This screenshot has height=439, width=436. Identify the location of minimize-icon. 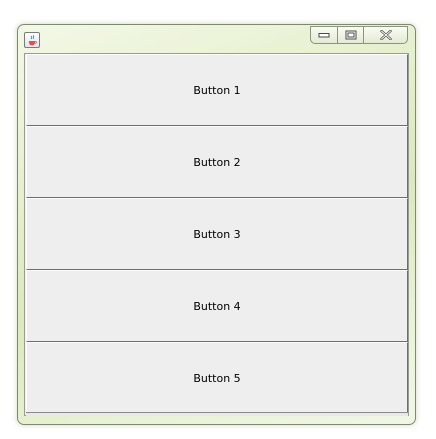
(324, 35).